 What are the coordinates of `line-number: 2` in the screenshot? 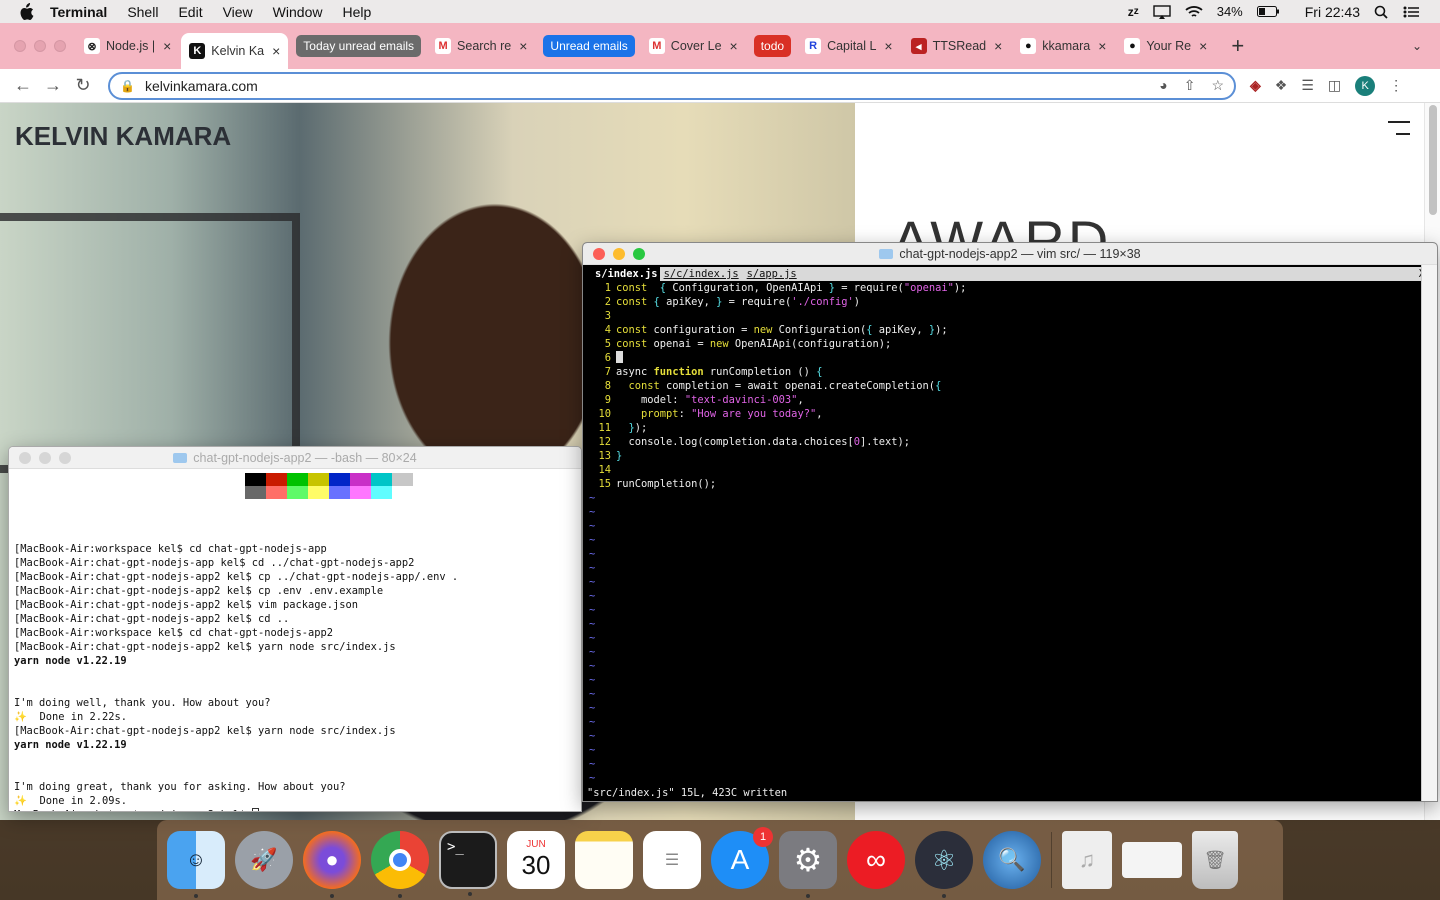 It's located at (607, 302).